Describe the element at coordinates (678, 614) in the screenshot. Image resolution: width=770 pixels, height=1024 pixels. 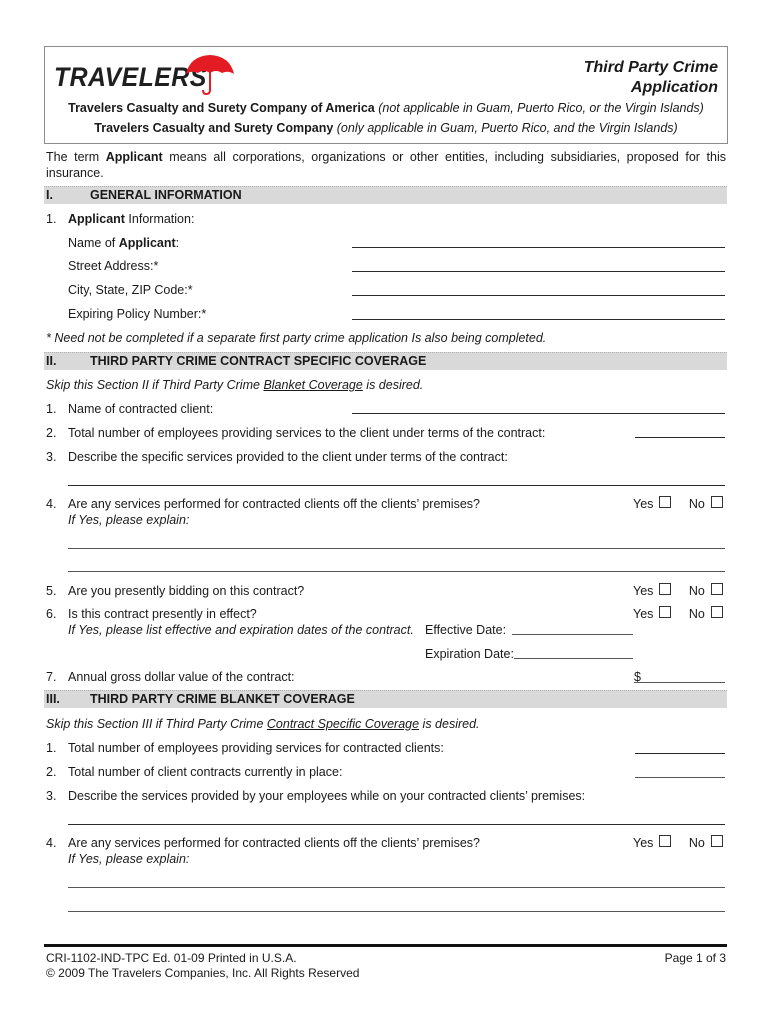
I see `in-effect-yes-no: Yes No` at that location.